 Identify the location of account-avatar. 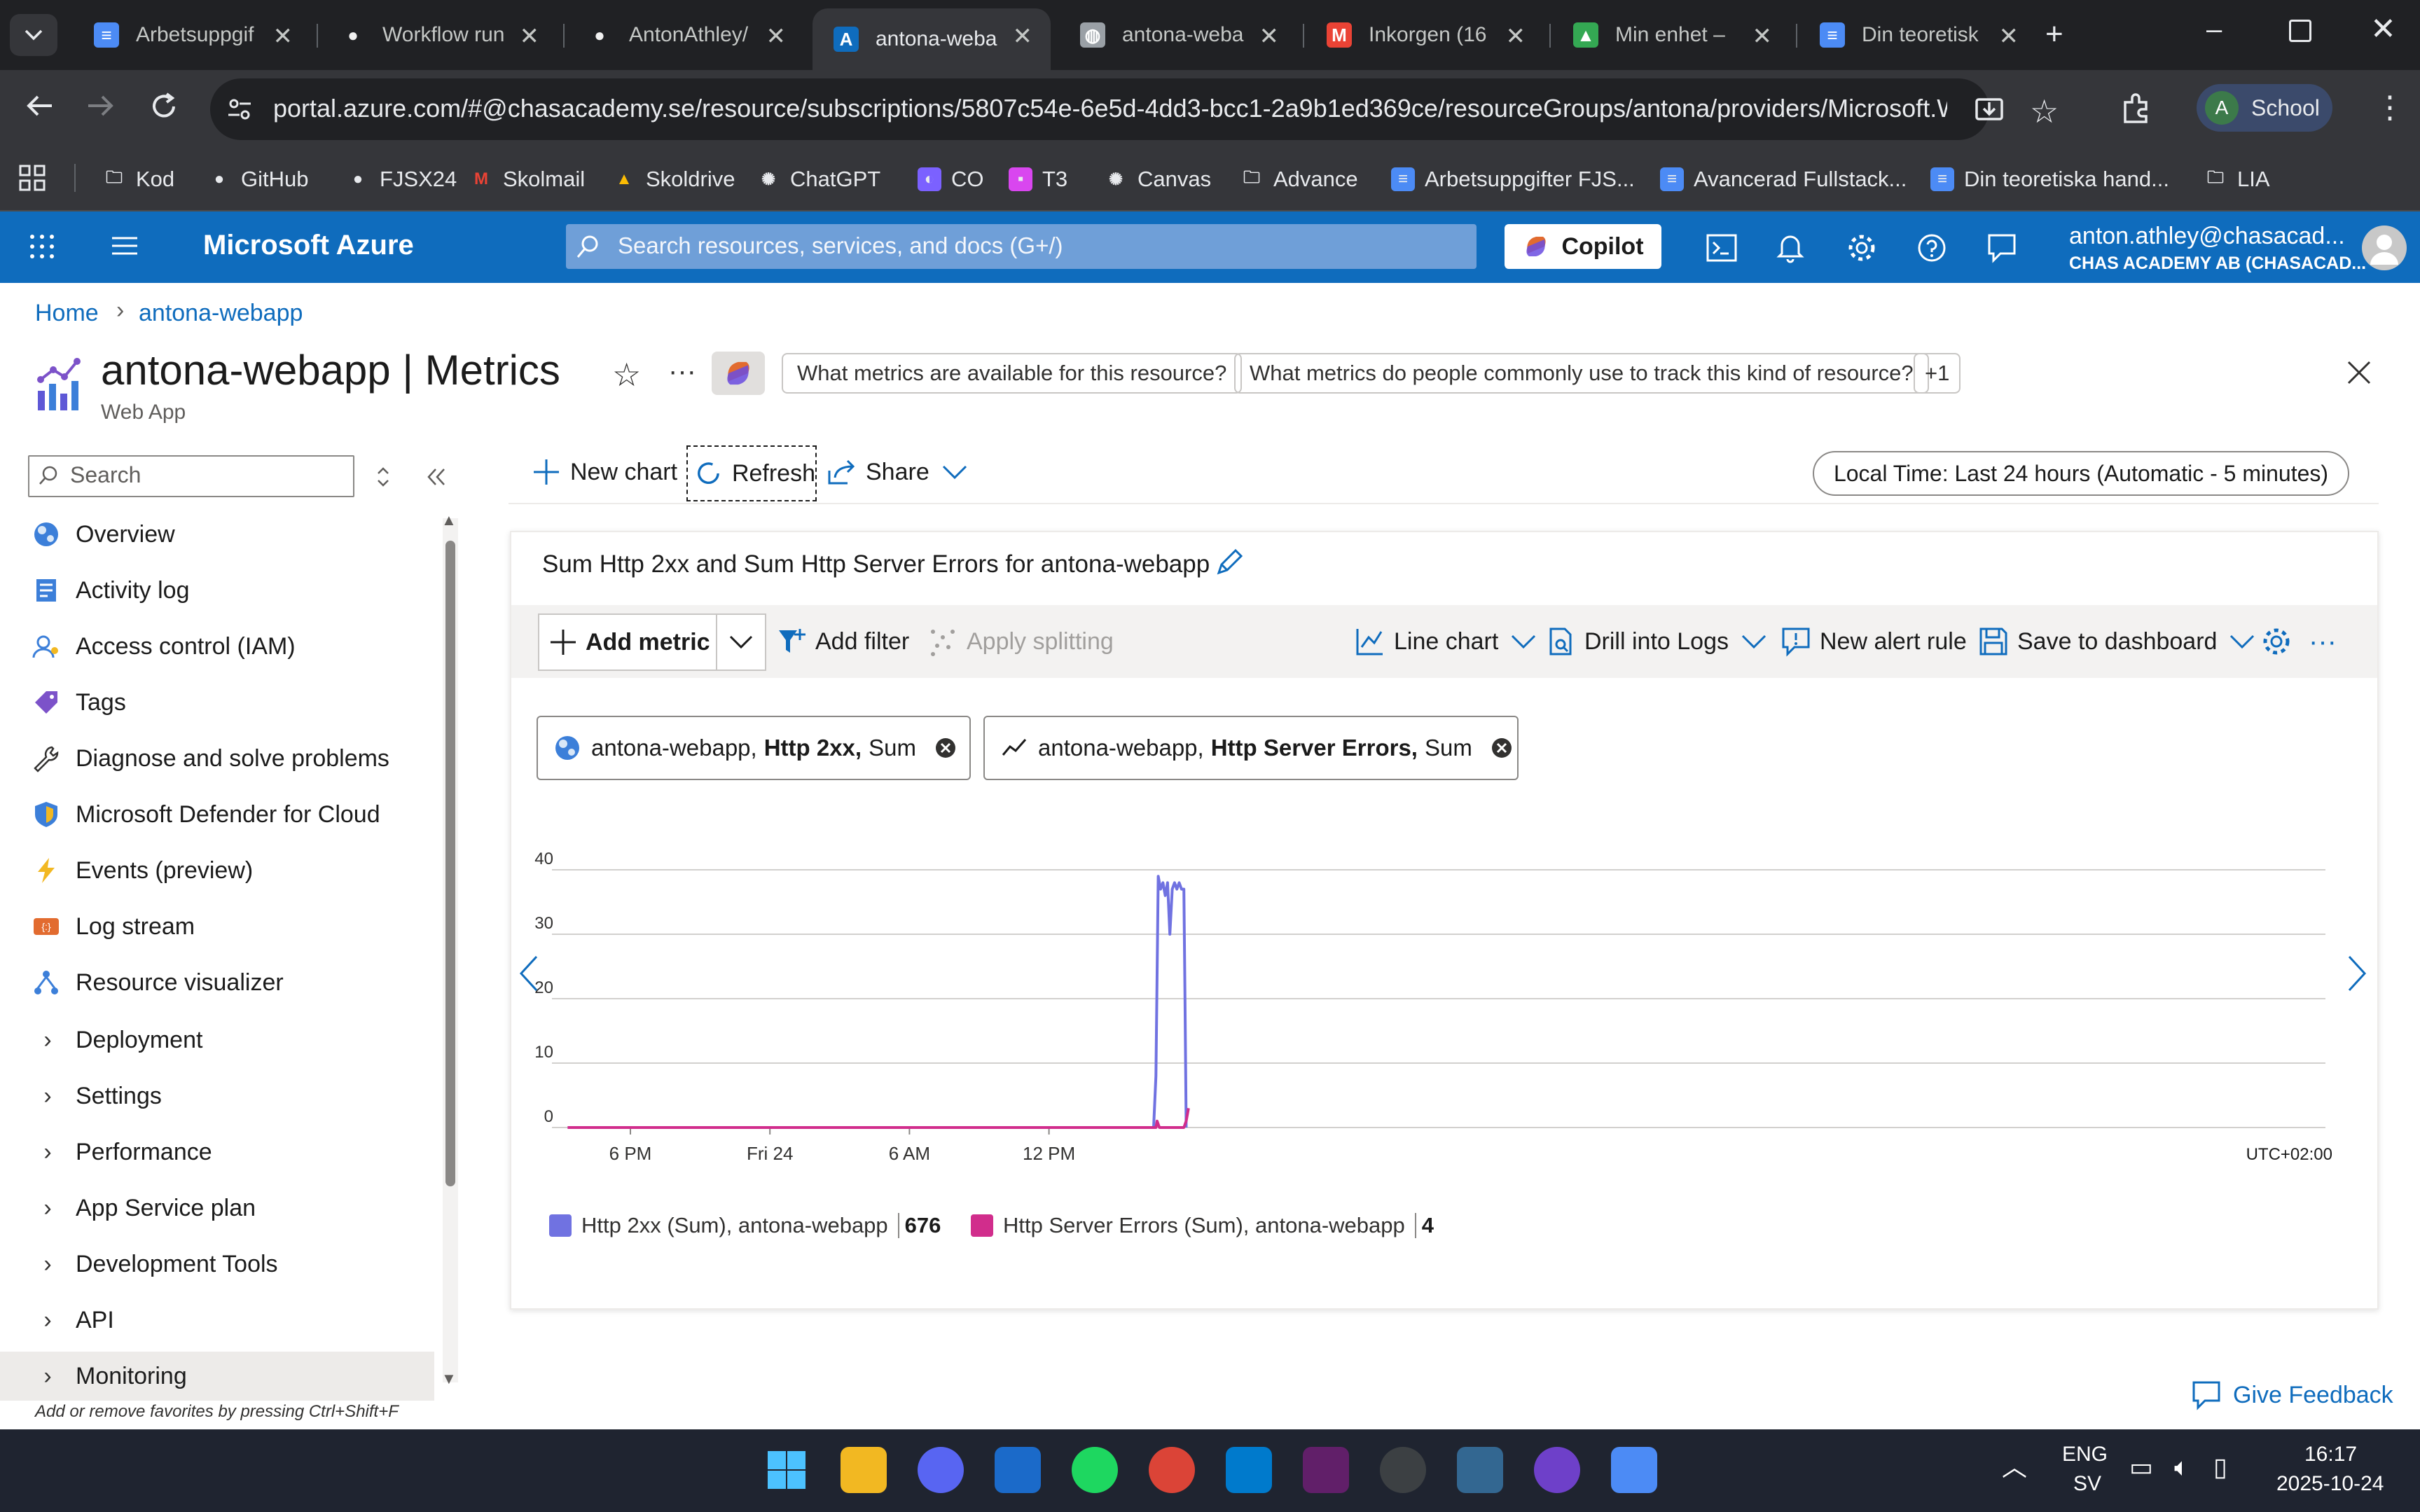
(2384, 248).